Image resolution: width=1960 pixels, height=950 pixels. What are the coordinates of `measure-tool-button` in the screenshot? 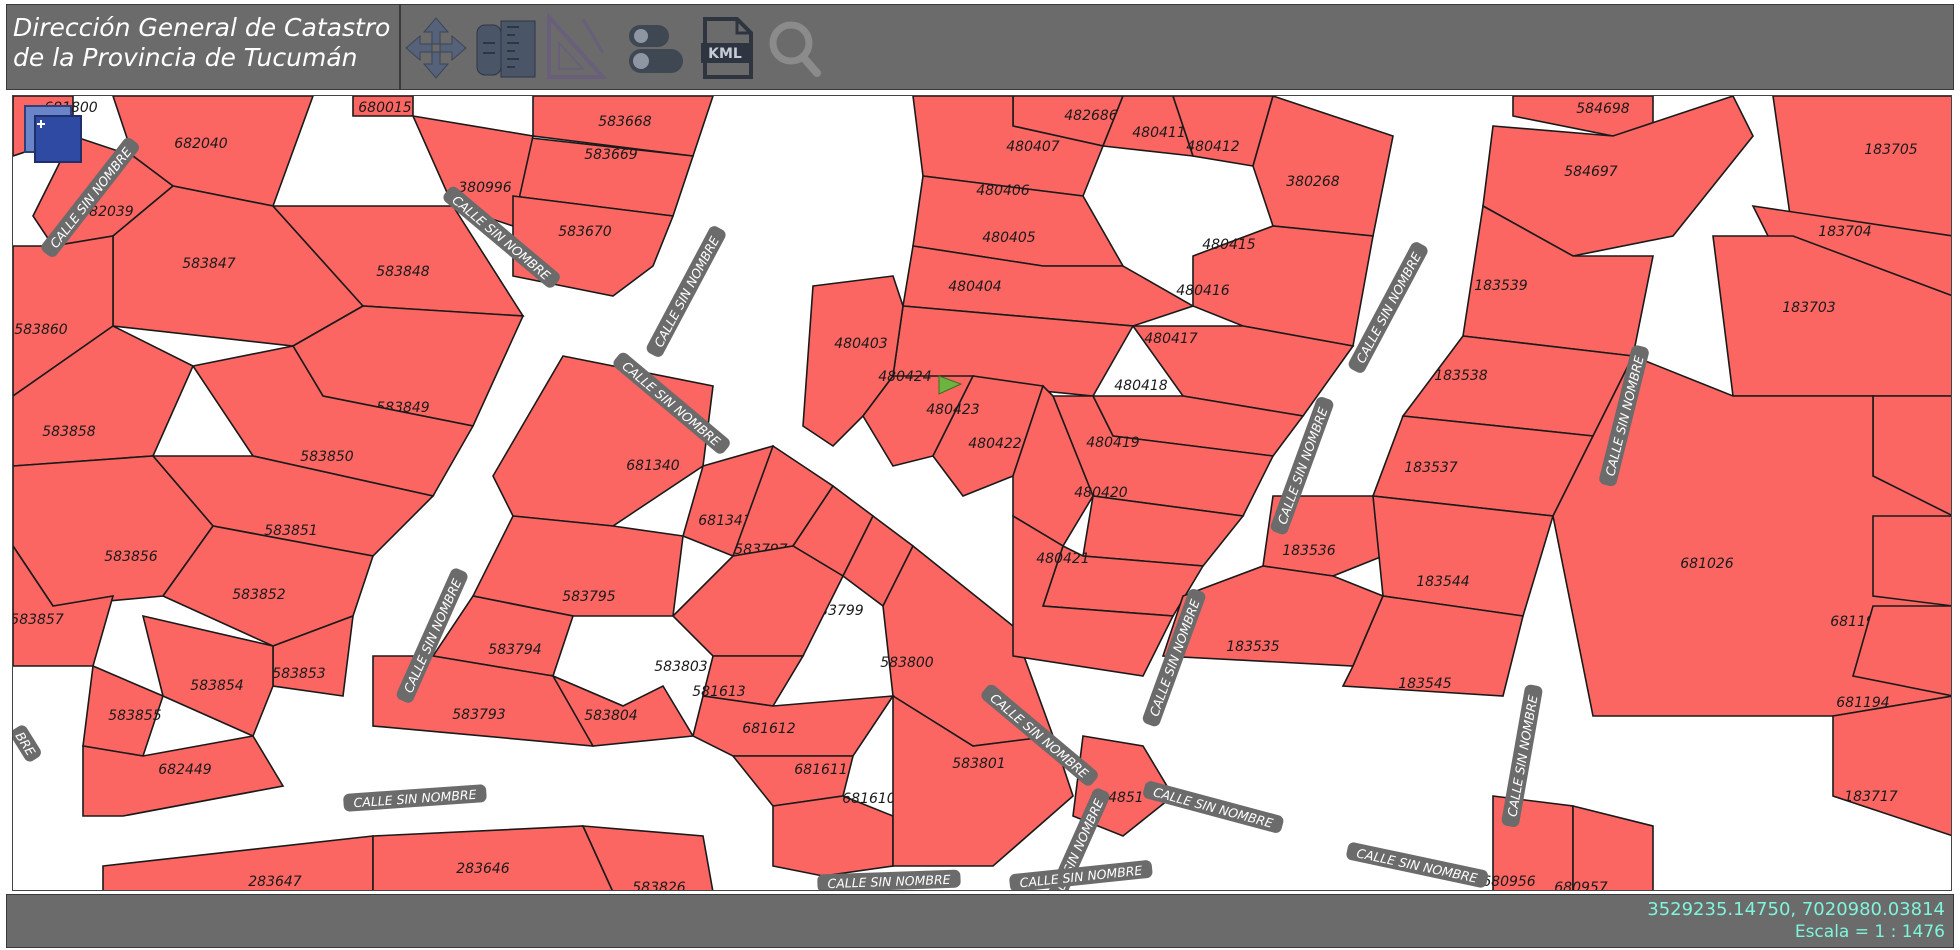 It's located at (506, 48).